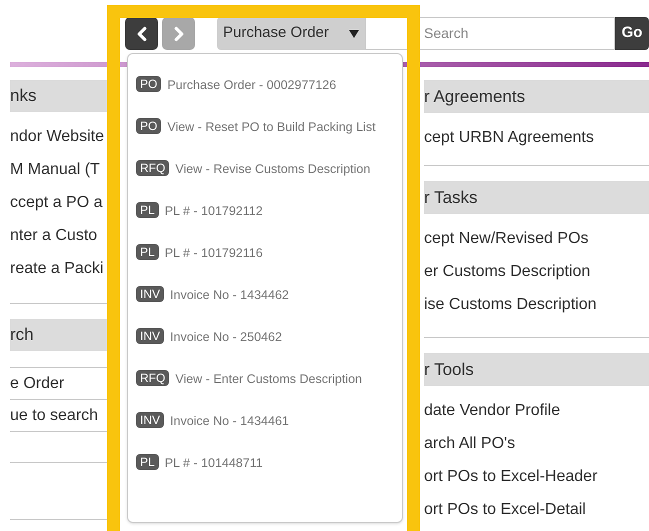  Describe the element at coordinates (58, 136) in the screenshot. I see `link-item: ndor Website` at that location.